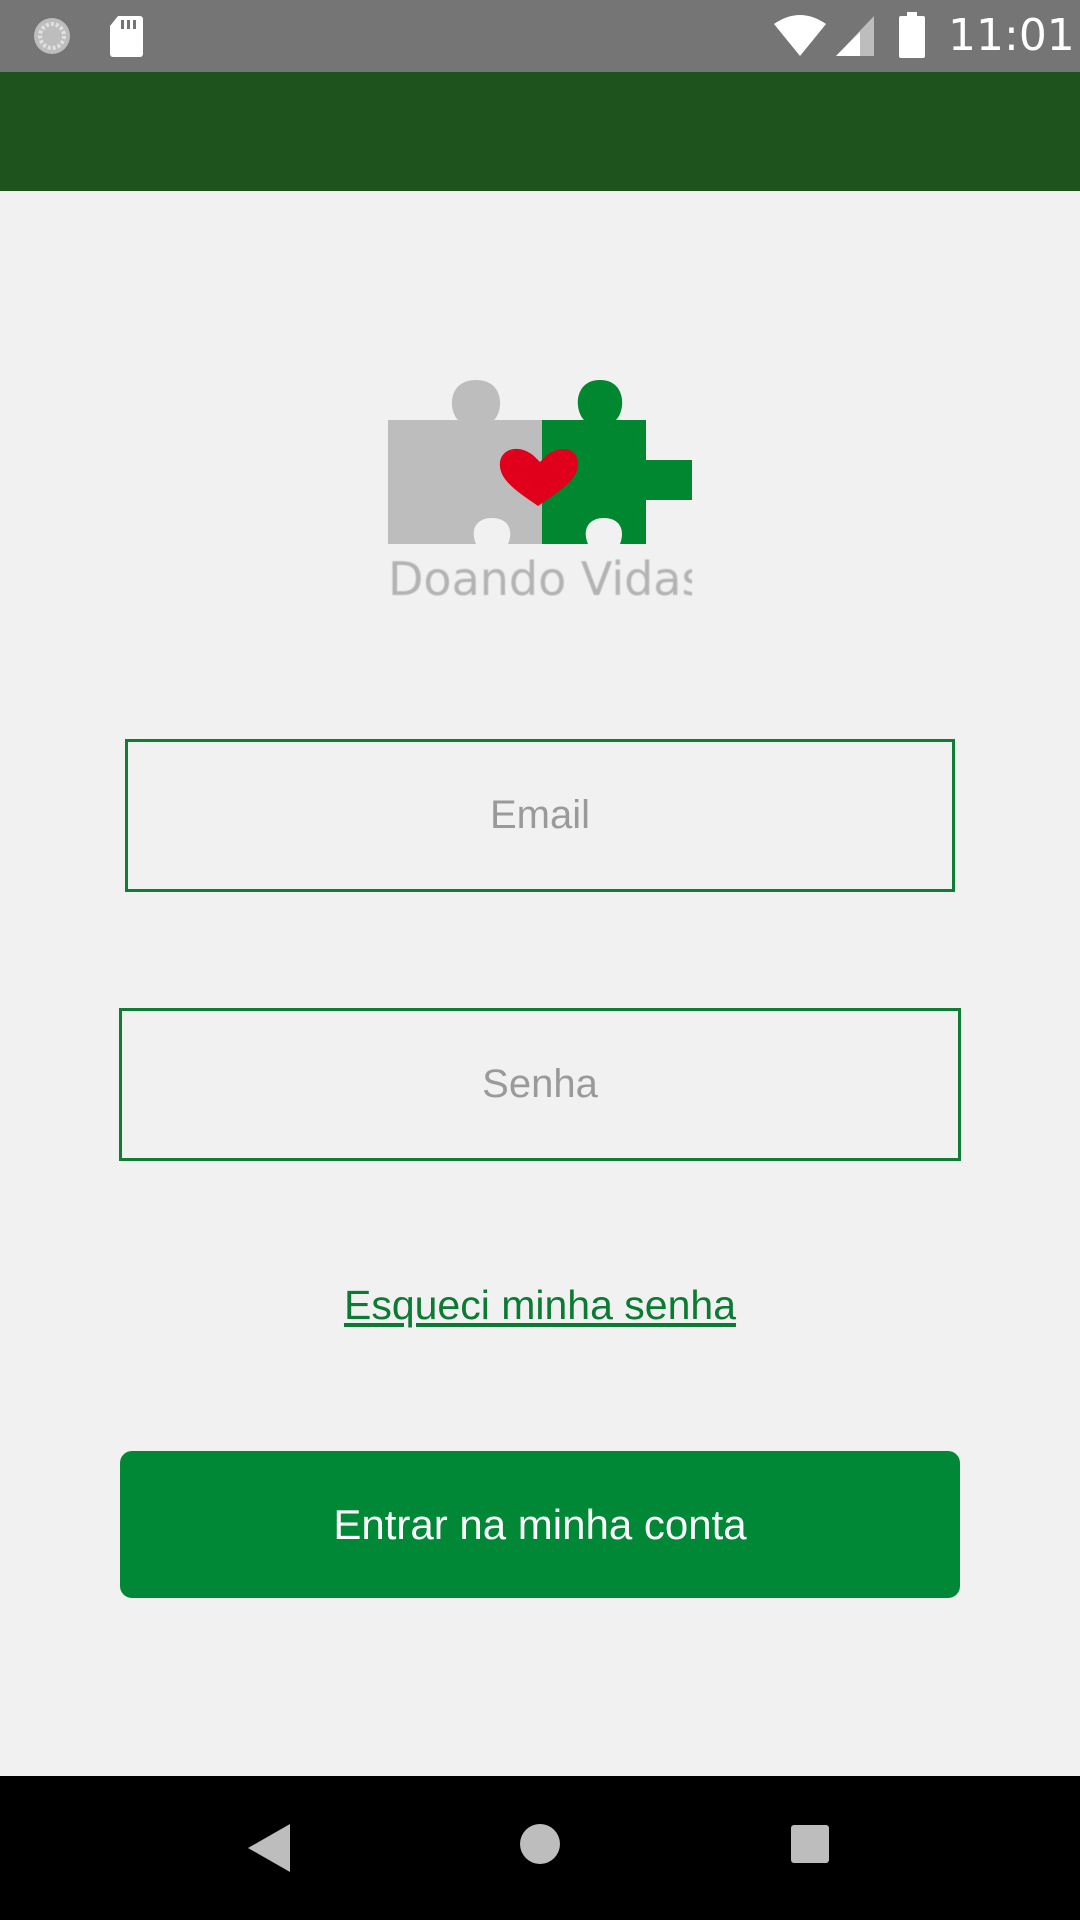  I want to click on status-bar: 11:01, so click(540, 36).